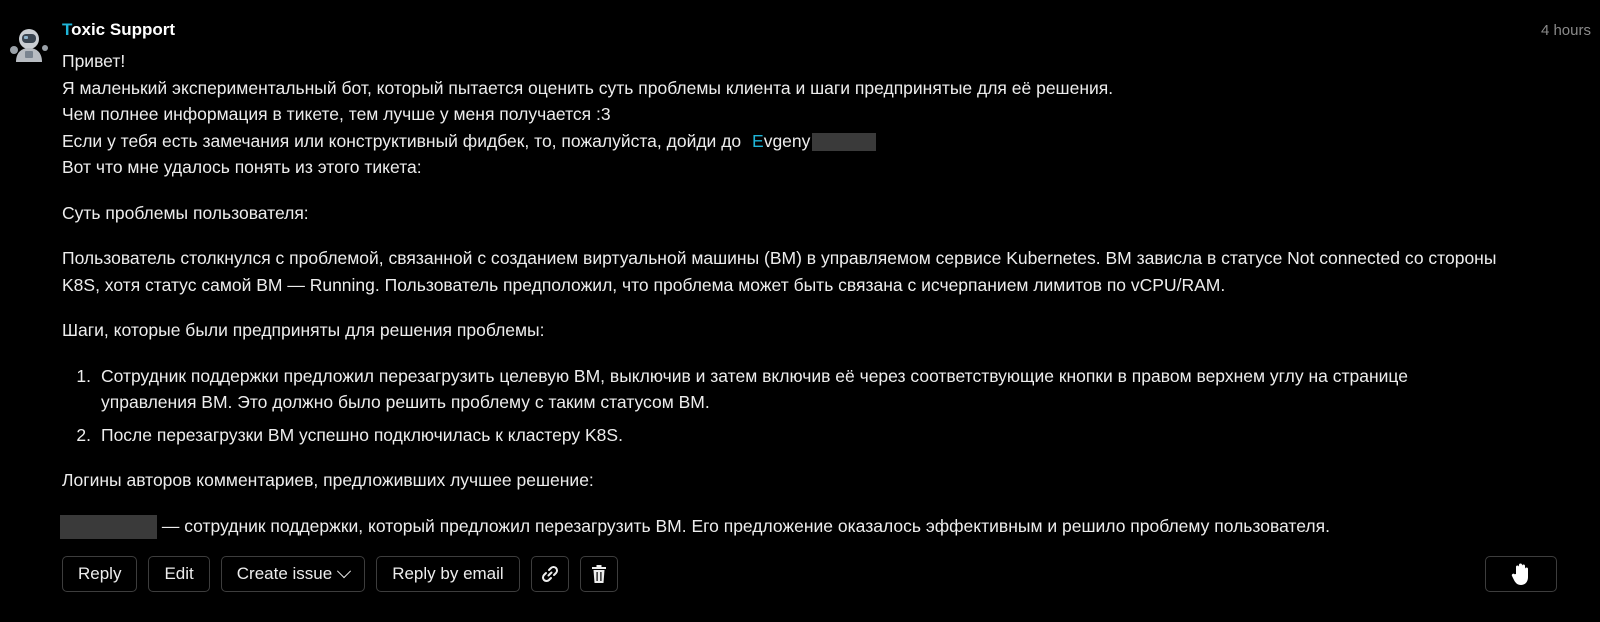 The height and width of the screenshot is (622, 1600). I want to click on delete-button, so click(598, 574).